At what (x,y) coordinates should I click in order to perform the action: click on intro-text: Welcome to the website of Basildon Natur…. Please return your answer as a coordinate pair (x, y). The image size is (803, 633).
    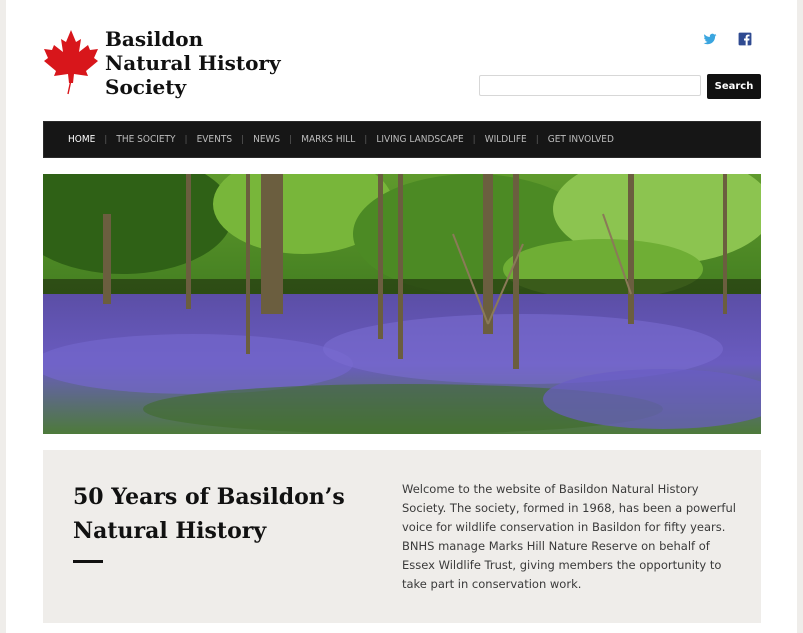
    Looking at the image, I should click on (569, 536).